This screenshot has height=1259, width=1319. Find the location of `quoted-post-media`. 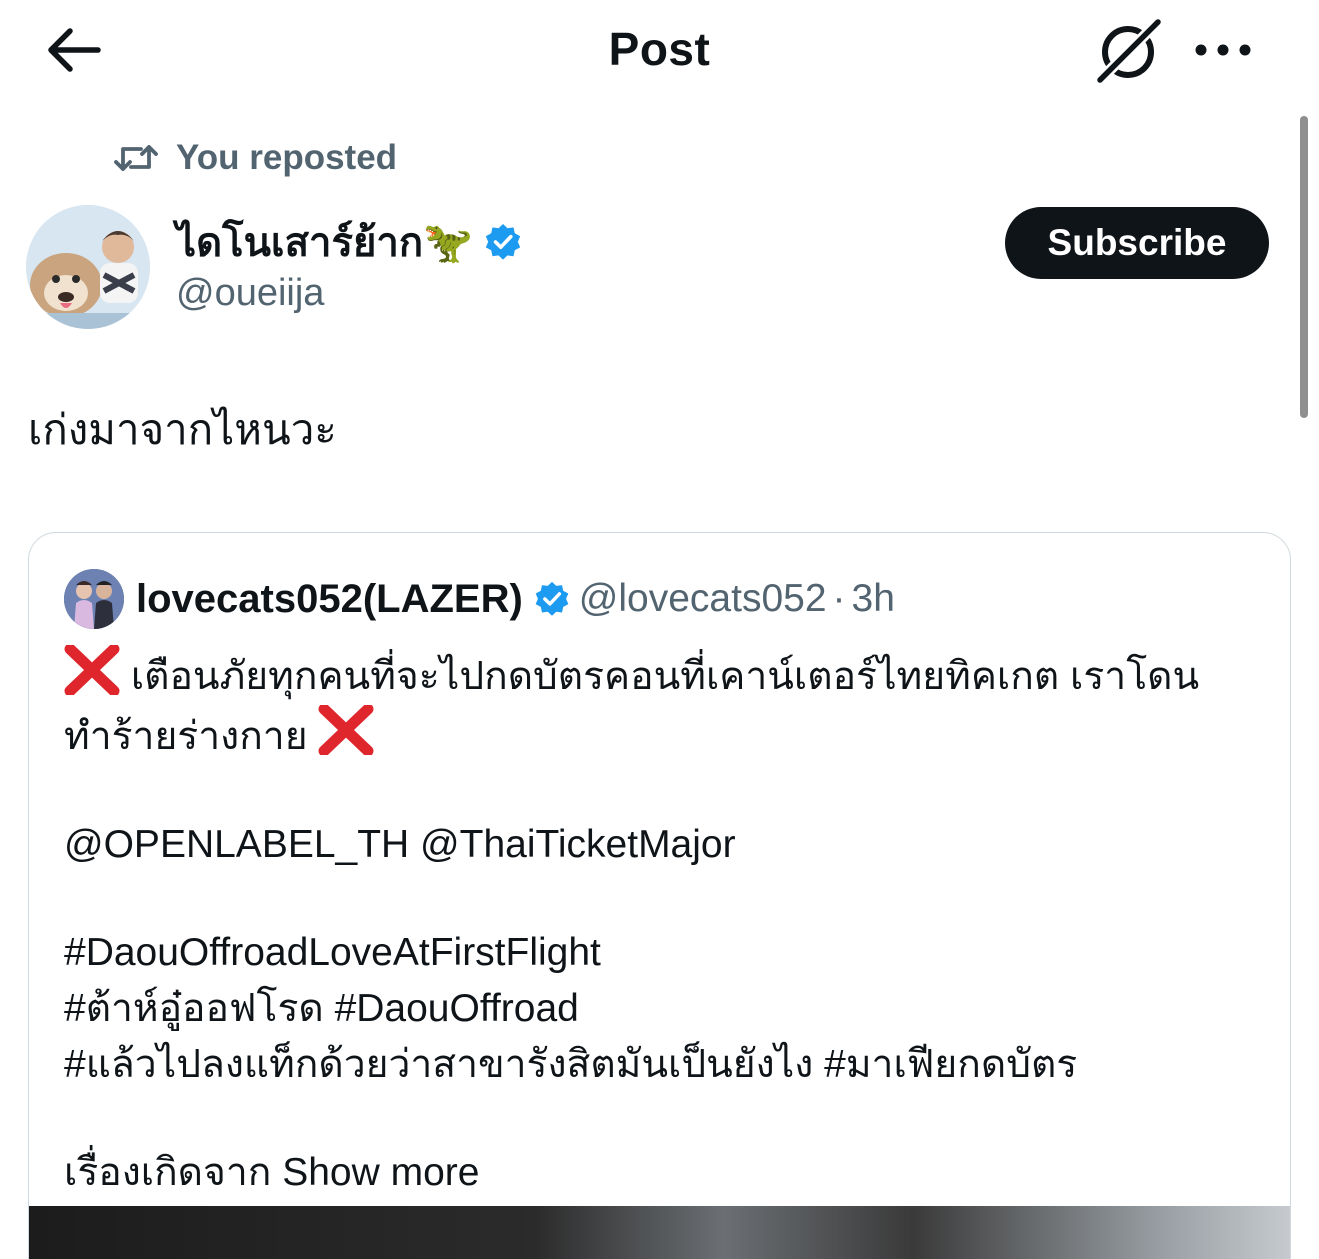

quoted-post-media is located at coordinates (659, 1232).